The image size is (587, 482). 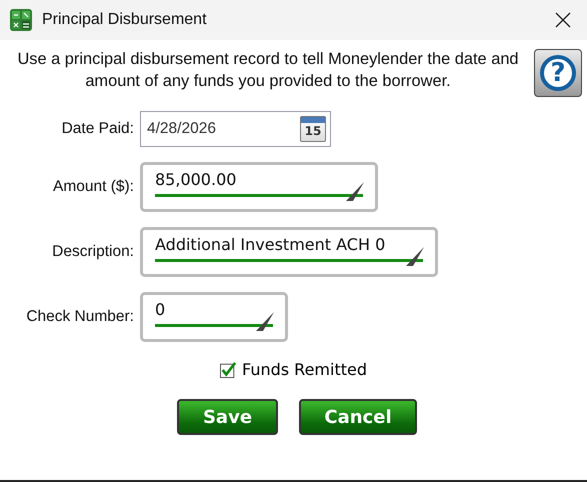 What do you see at coordinates (80, 317) in the screenshot?
I see `field-label: Check Number:` at bounding box center [80, 317].